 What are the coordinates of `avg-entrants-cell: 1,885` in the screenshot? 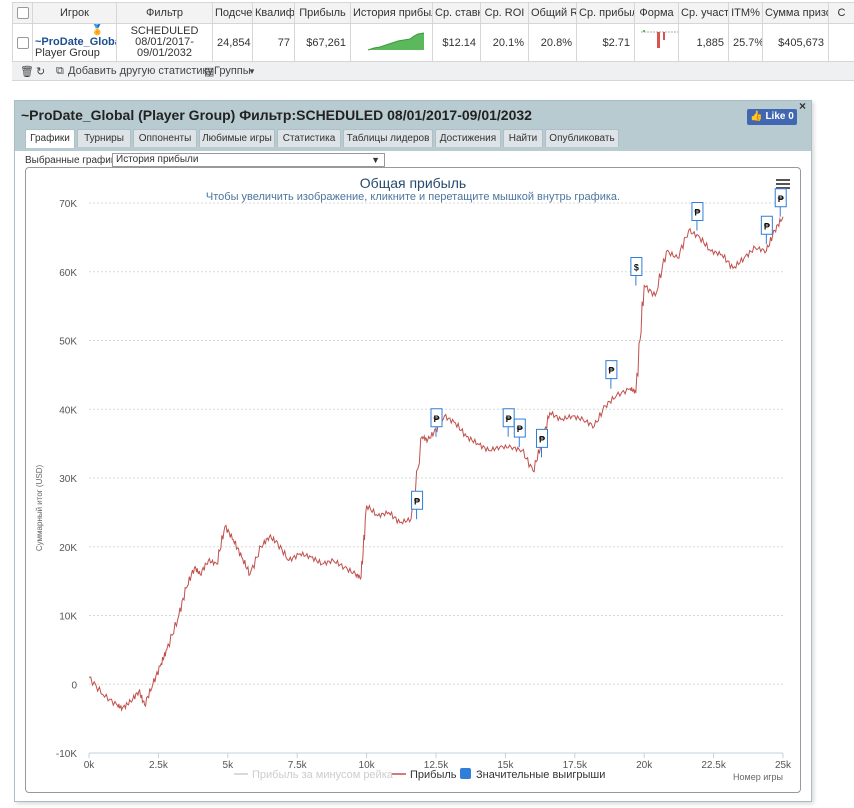 It's located at (703, 42).